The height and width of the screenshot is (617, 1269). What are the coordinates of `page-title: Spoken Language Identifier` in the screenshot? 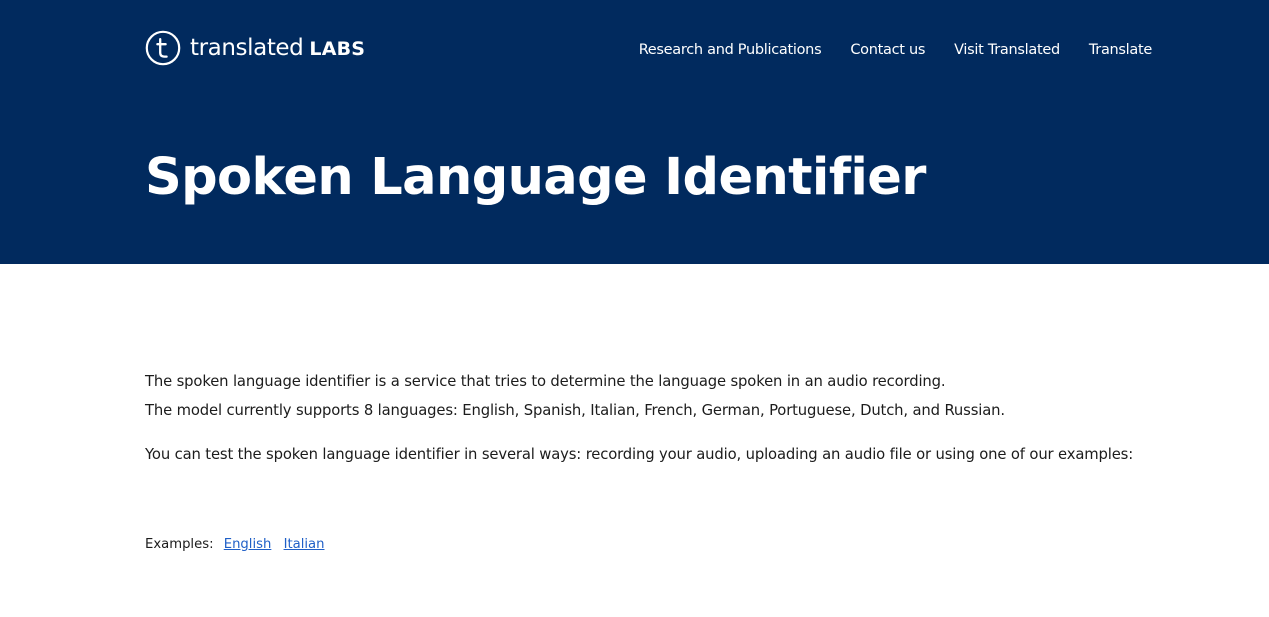 It's located at (535, 177).